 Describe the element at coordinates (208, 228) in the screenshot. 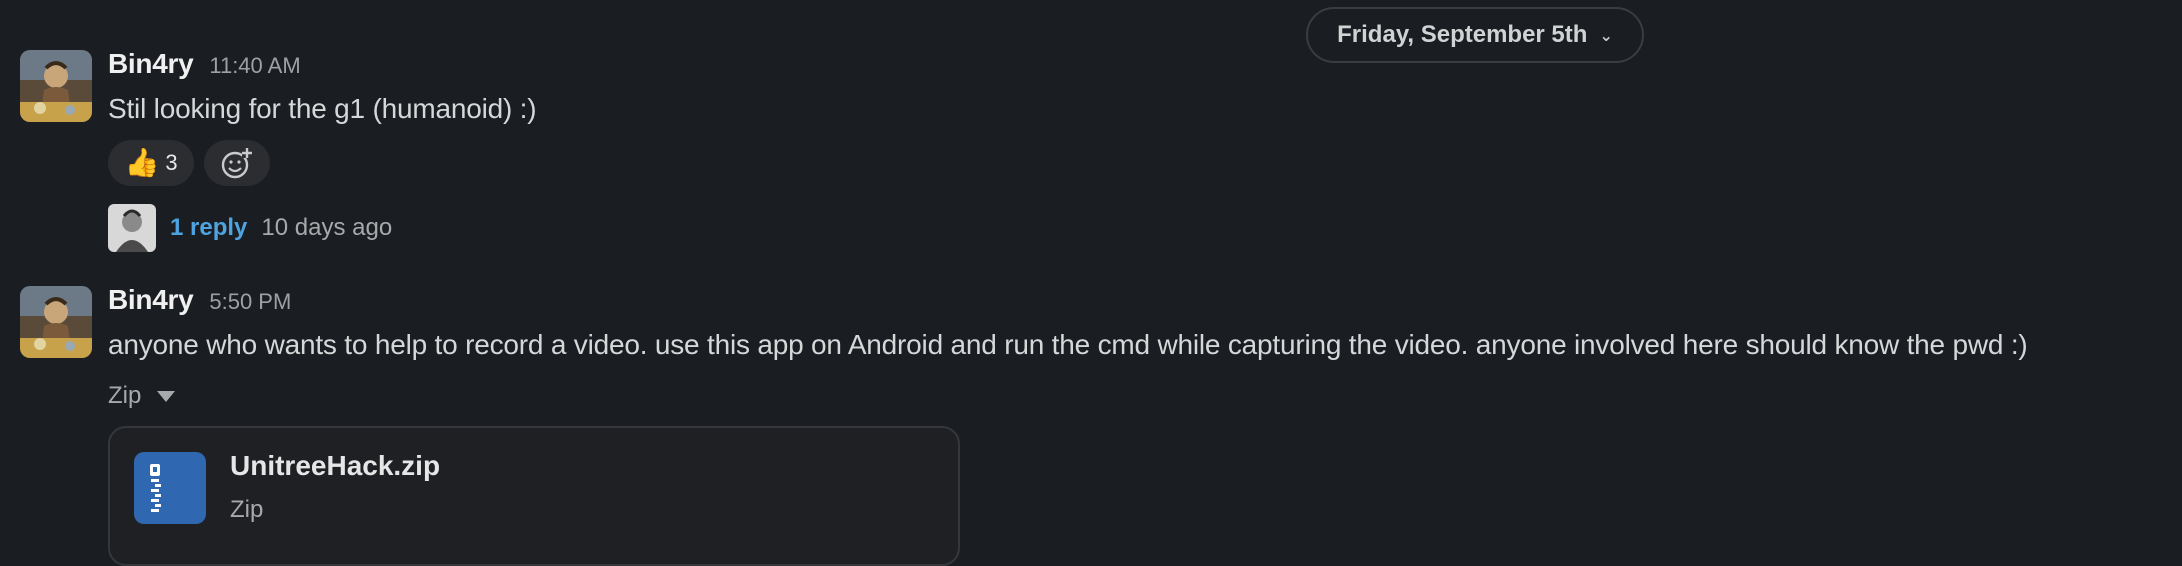

I see `reply-count-link: 1 reply` at that location.